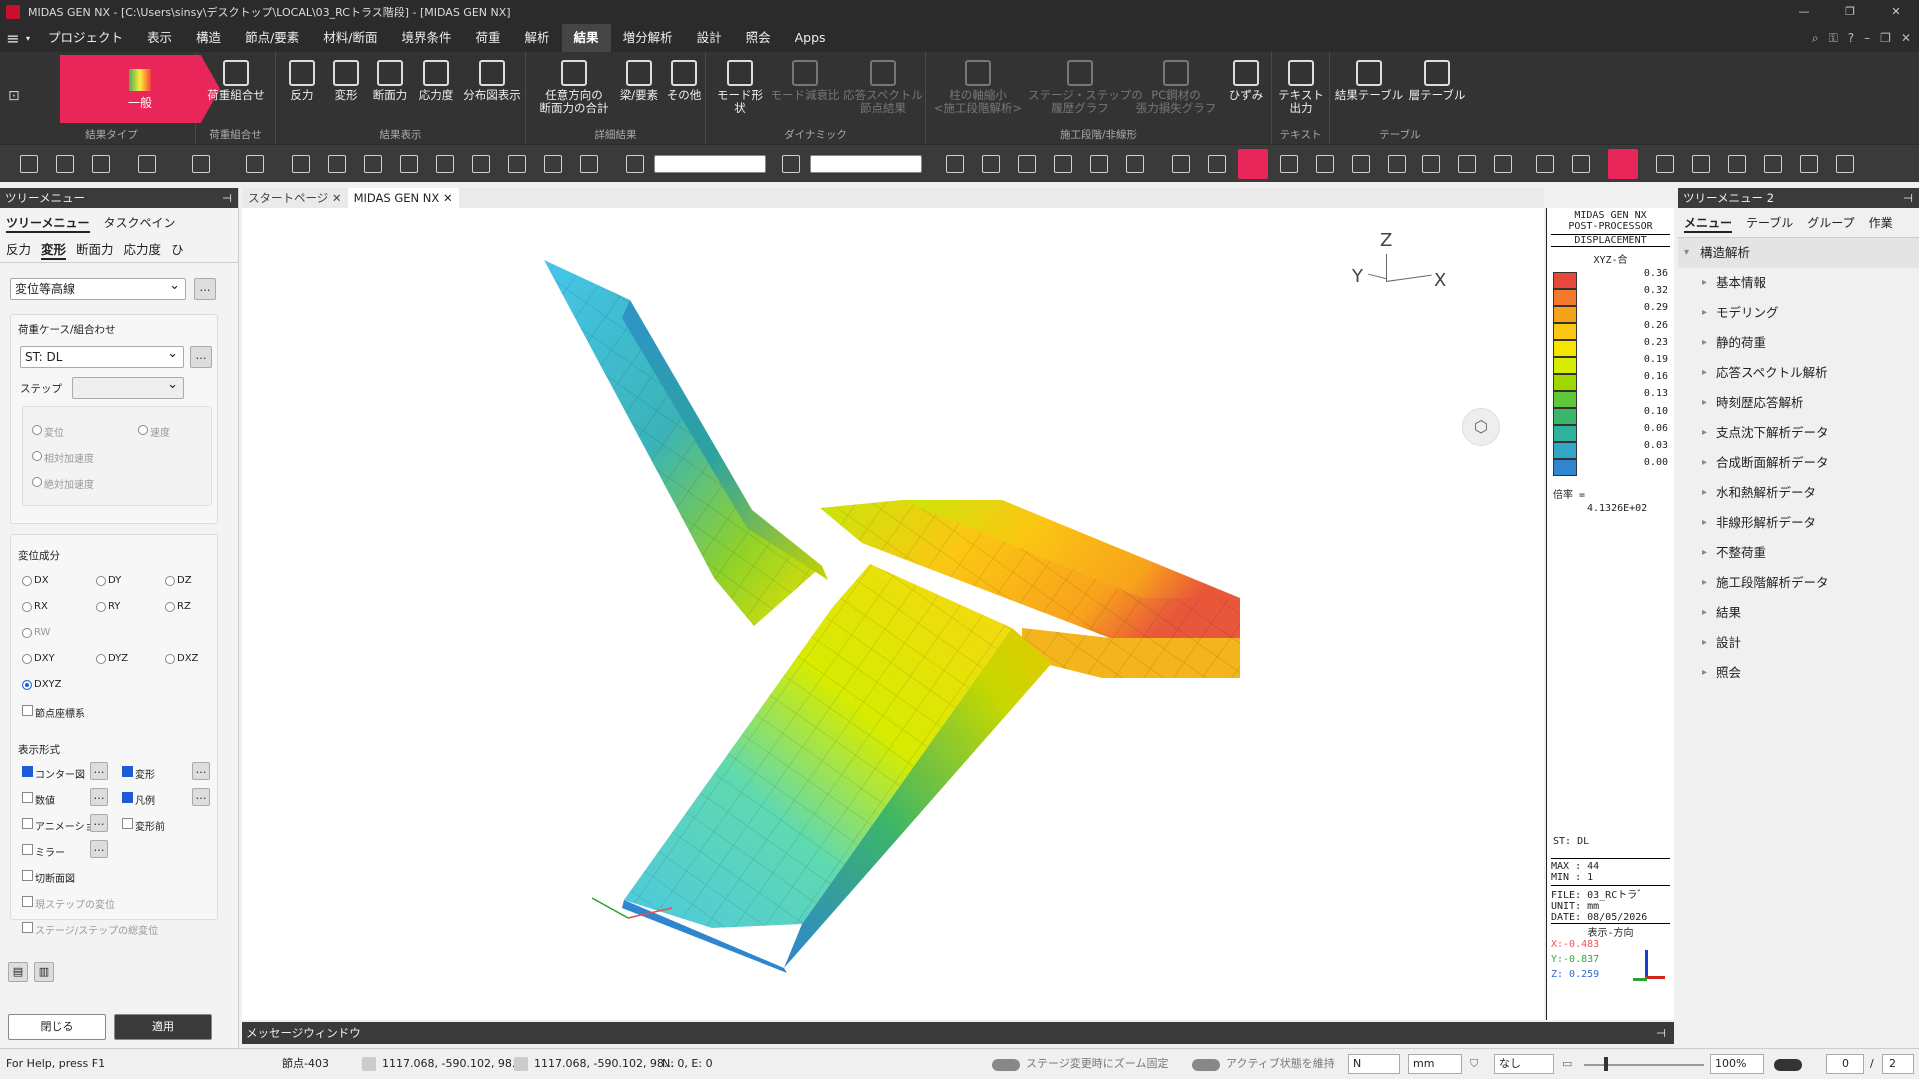  What do you see at coordinates (1798, 583) in the screenshot?
I see `tree-item: 施工段階解析データ` at bounding box center [1798, 583].